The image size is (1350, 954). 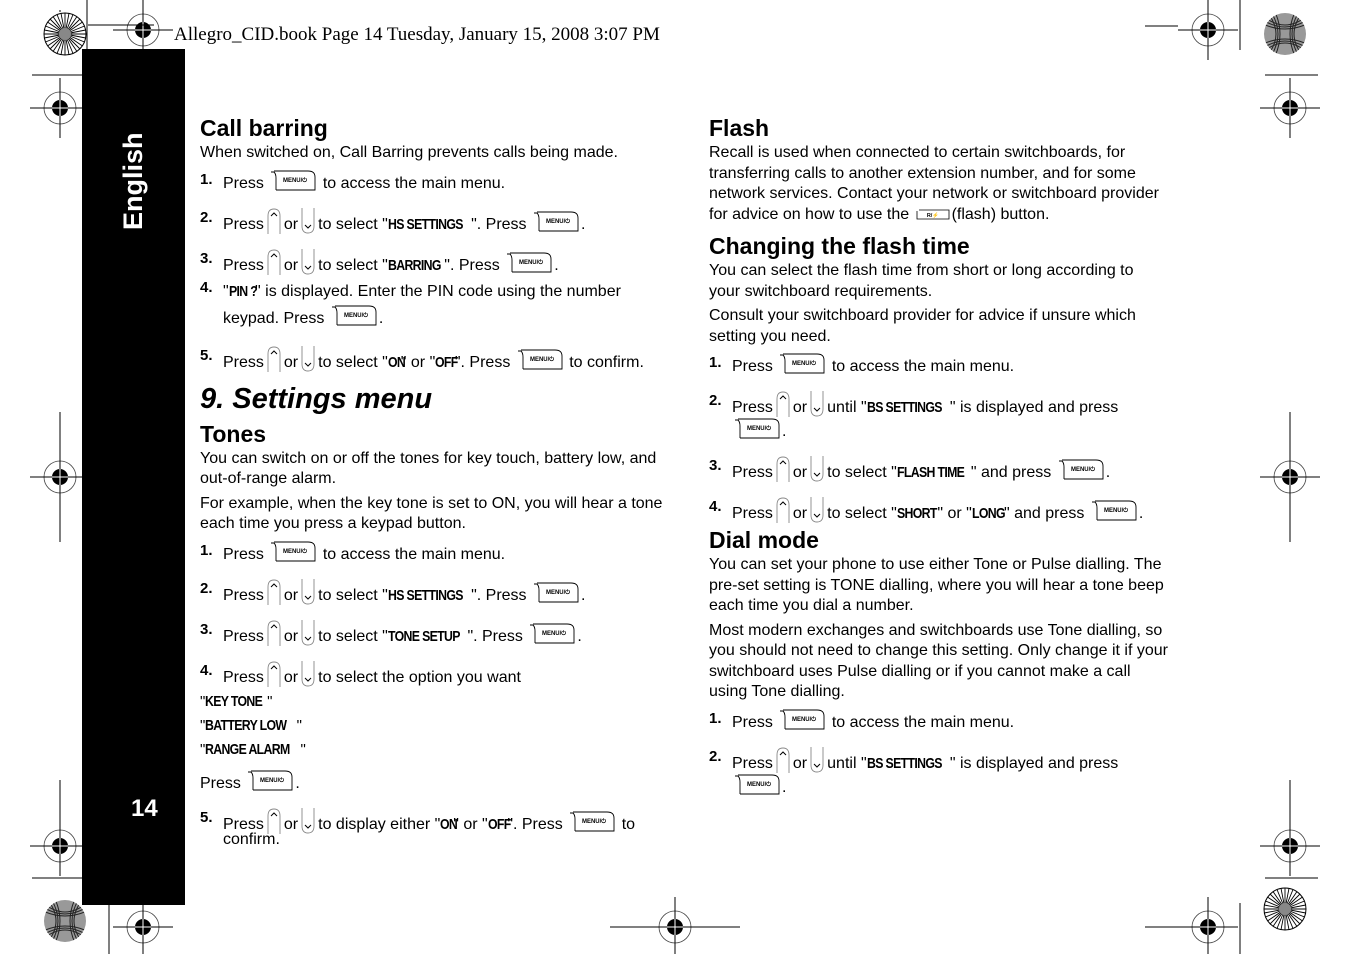 I want to click on call-barring-heading: Call barring, so click(x=264, y=128).